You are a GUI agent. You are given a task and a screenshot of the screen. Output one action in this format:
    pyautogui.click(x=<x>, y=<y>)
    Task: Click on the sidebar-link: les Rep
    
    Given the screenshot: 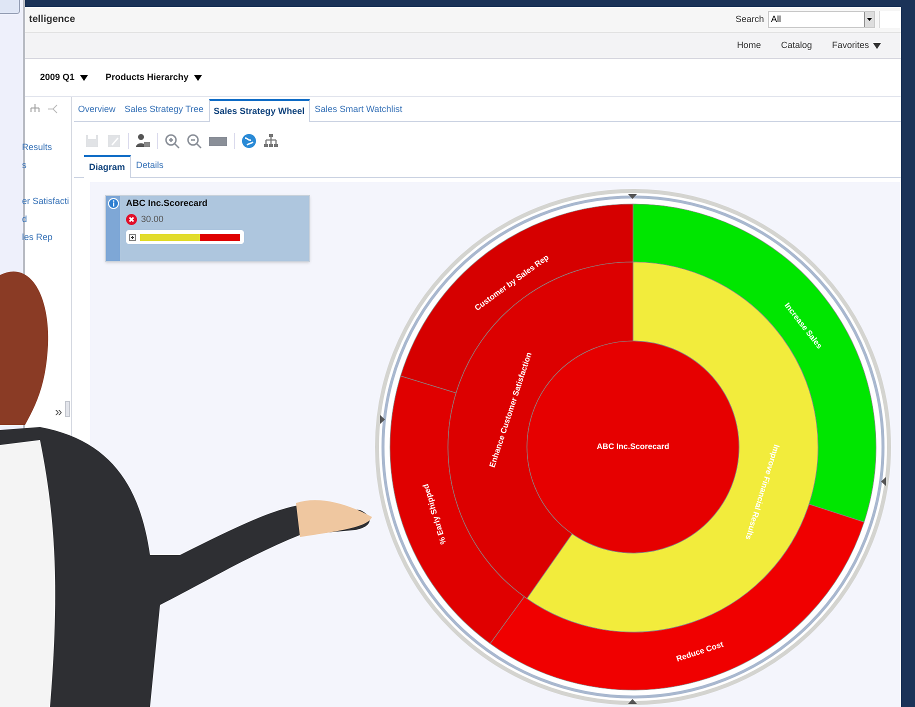 What is the action you would take?
    pyautogui.click(x=46, y=237)
    